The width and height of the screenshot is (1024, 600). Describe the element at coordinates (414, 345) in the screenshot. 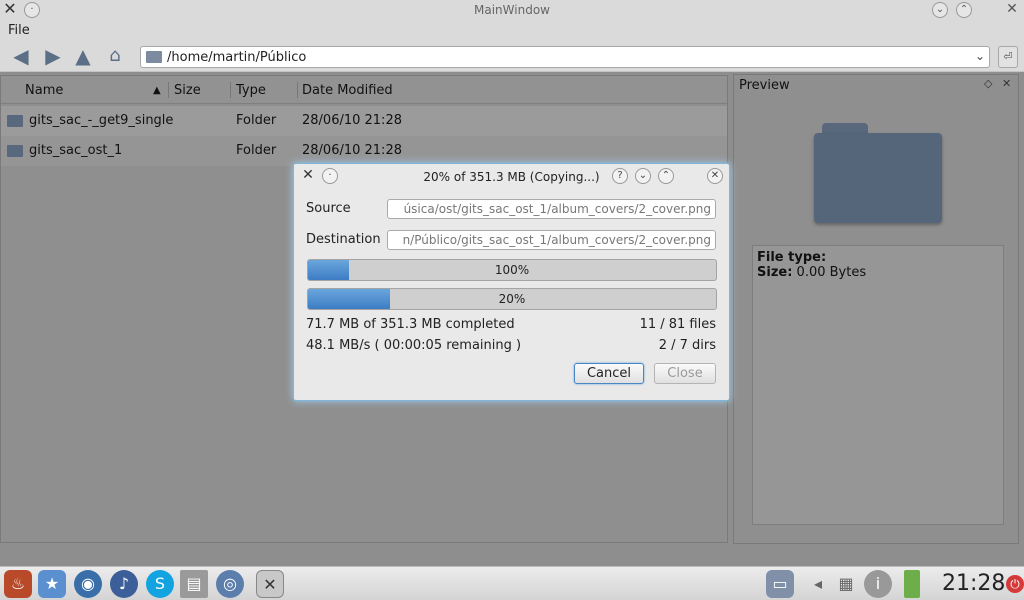

I see `speed-status: 48.1 MB/s ( 00:00:05 remaining )` at that location.